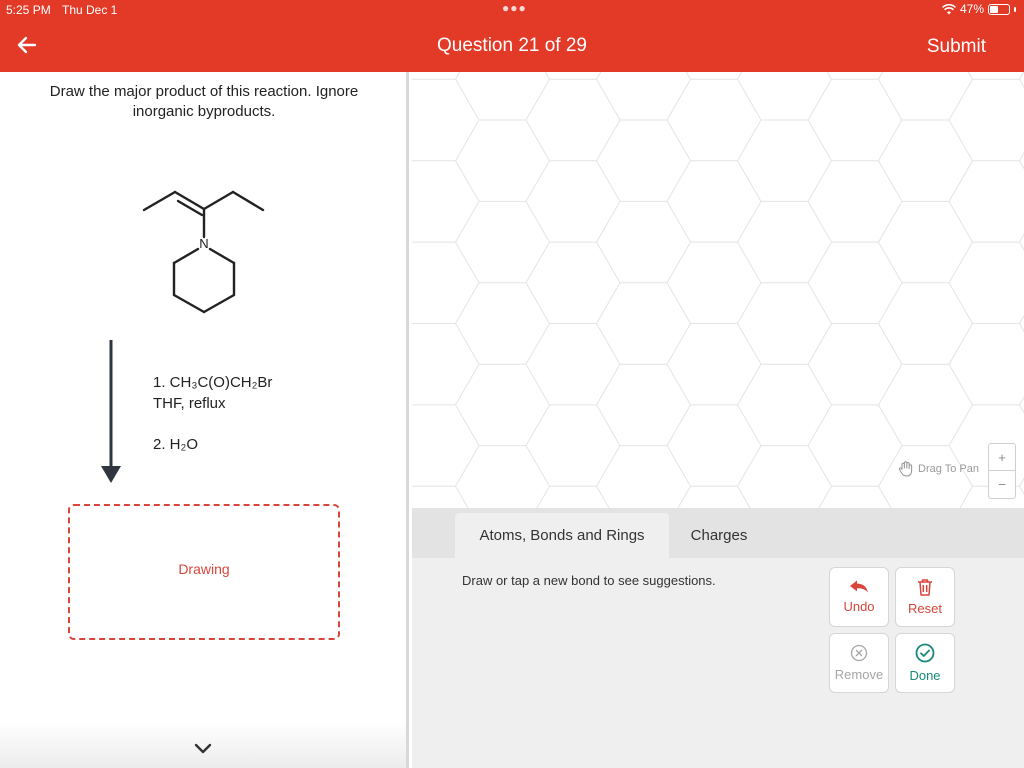  I want to click on undo-icon, so click(859, 586).